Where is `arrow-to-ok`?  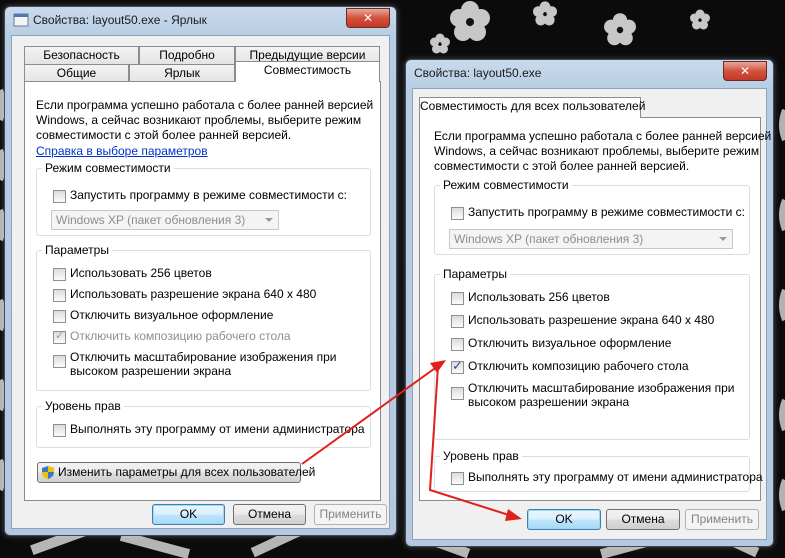
arrow-to-ok is located at coordinates (470, 441).